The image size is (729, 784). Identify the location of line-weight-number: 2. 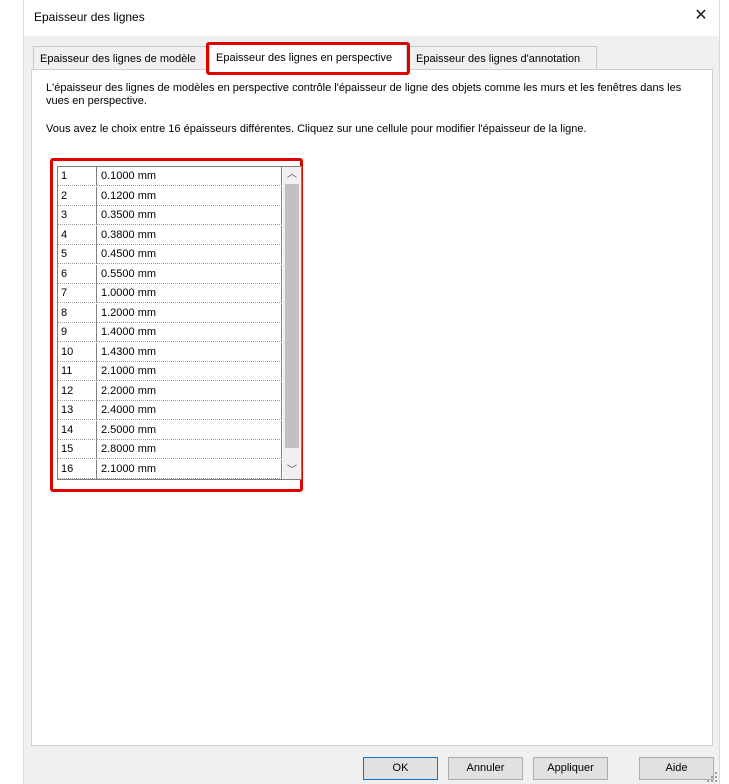
(77, 196).